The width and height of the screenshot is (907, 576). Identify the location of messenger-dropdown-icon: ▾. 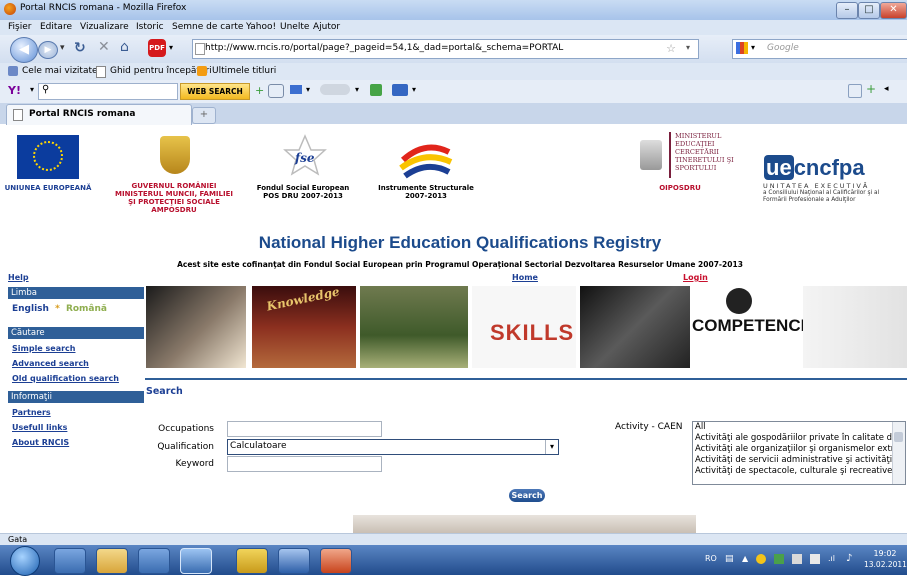
(357, 89).